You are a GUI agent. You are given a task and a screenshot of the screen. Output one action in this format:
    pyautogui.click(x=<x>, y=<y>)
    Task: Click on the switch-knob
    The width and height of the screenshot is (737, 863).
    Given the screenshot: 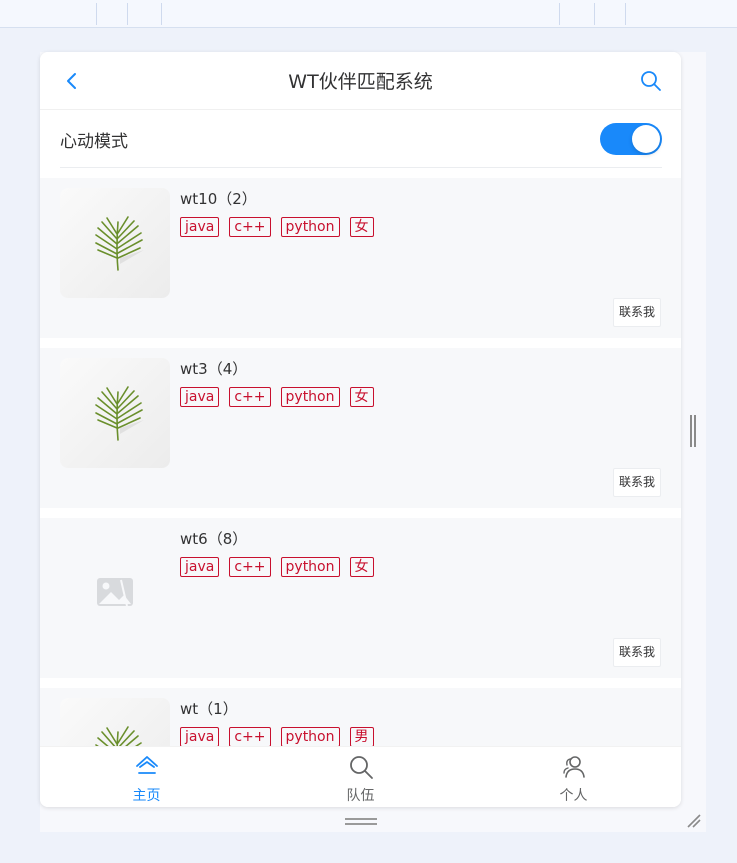 What is the action you would take?
    pyautogui.click(x=646, y=139)
    